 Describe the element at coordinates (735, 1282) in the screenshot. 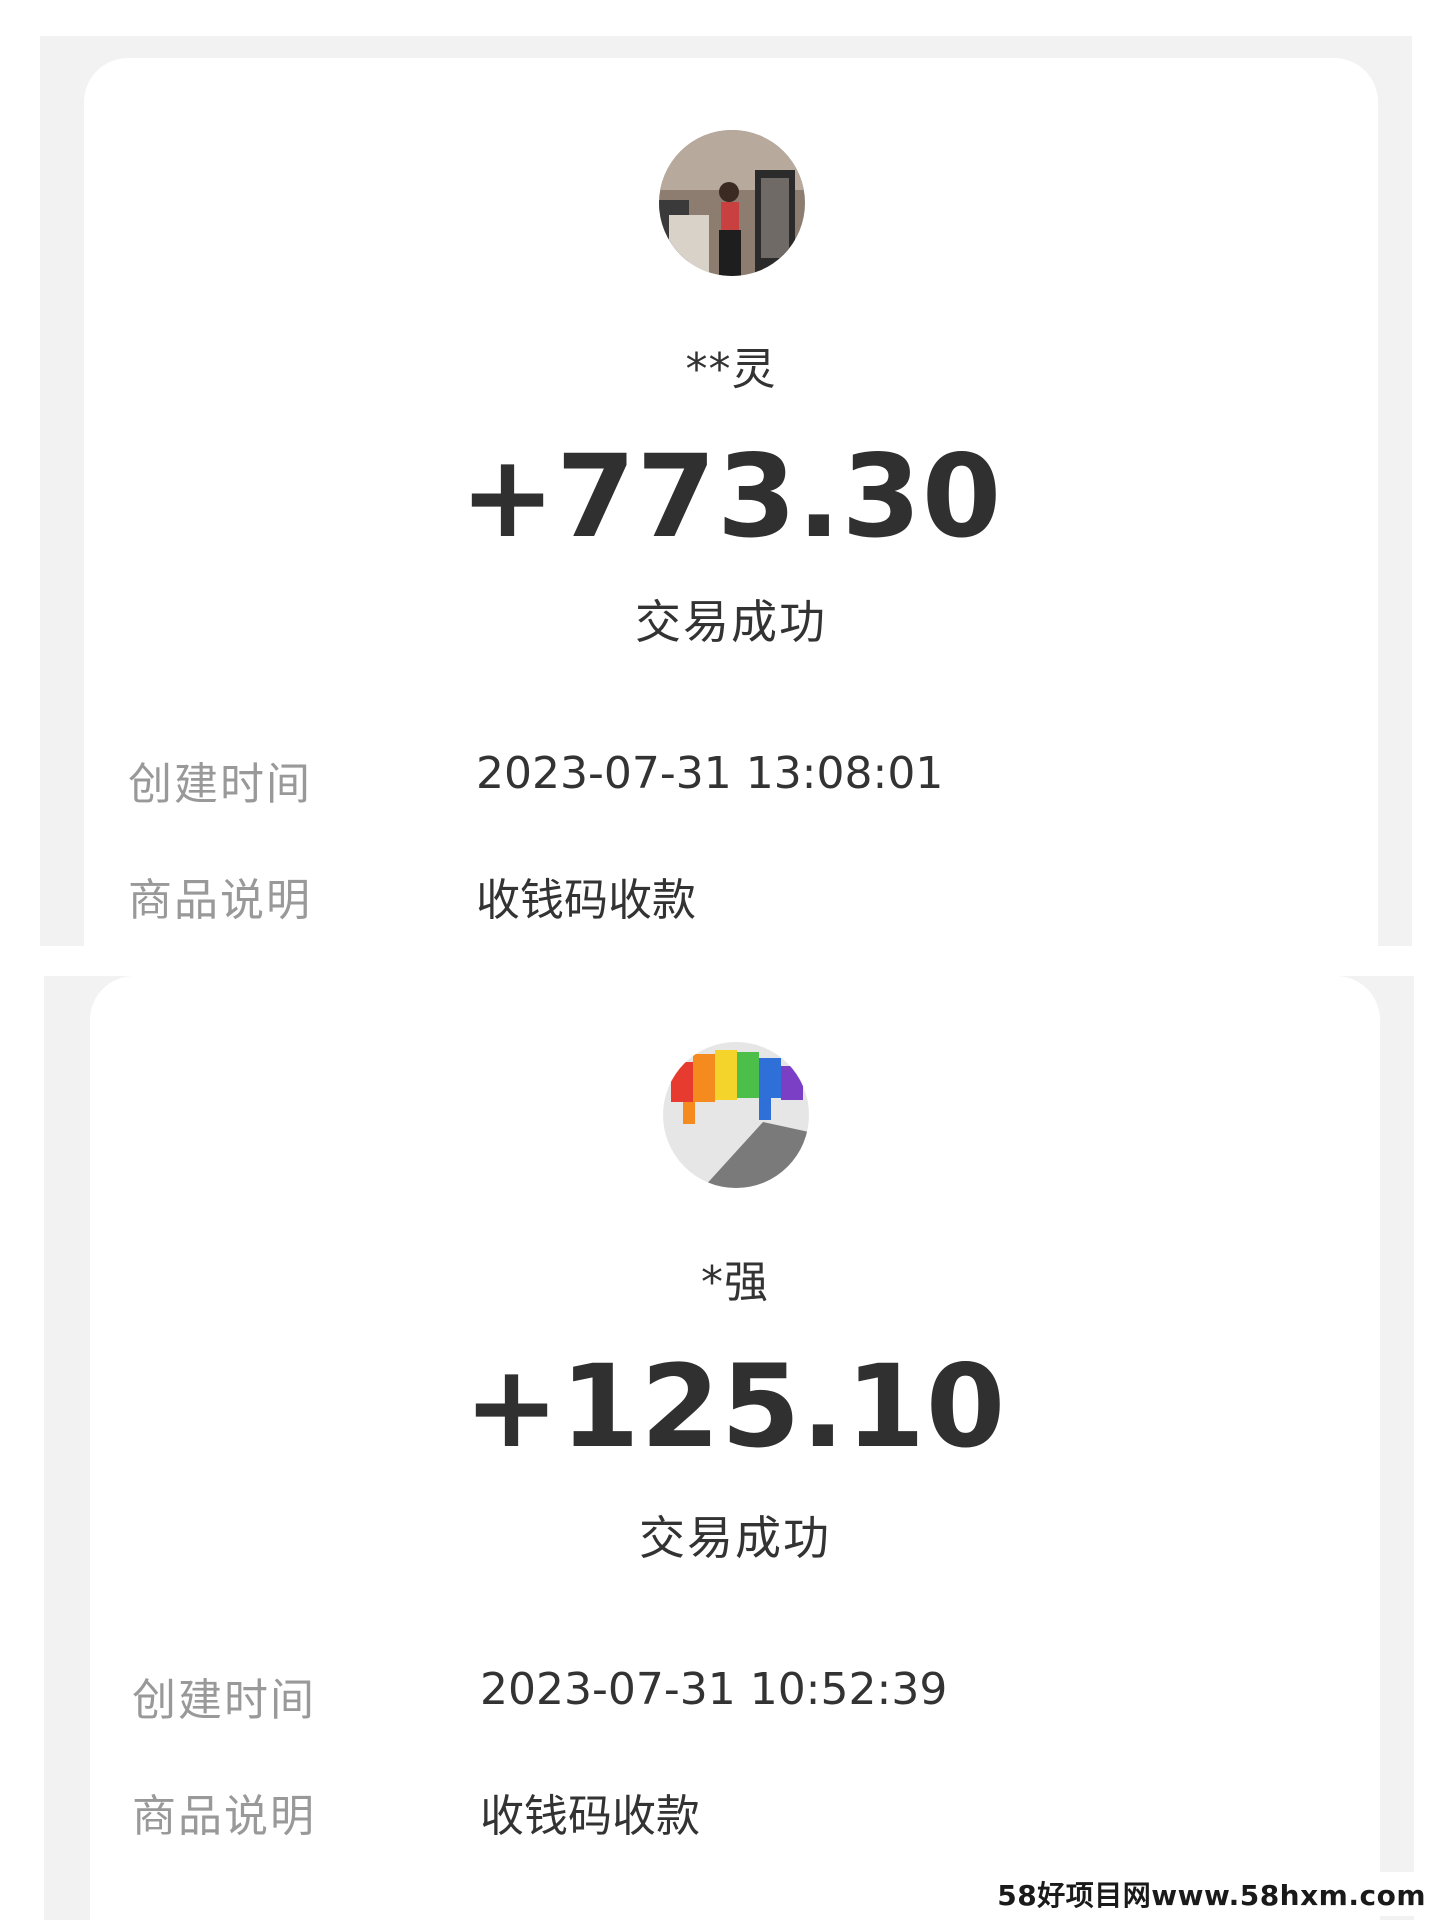

I see `payer-name: *强` at that location.